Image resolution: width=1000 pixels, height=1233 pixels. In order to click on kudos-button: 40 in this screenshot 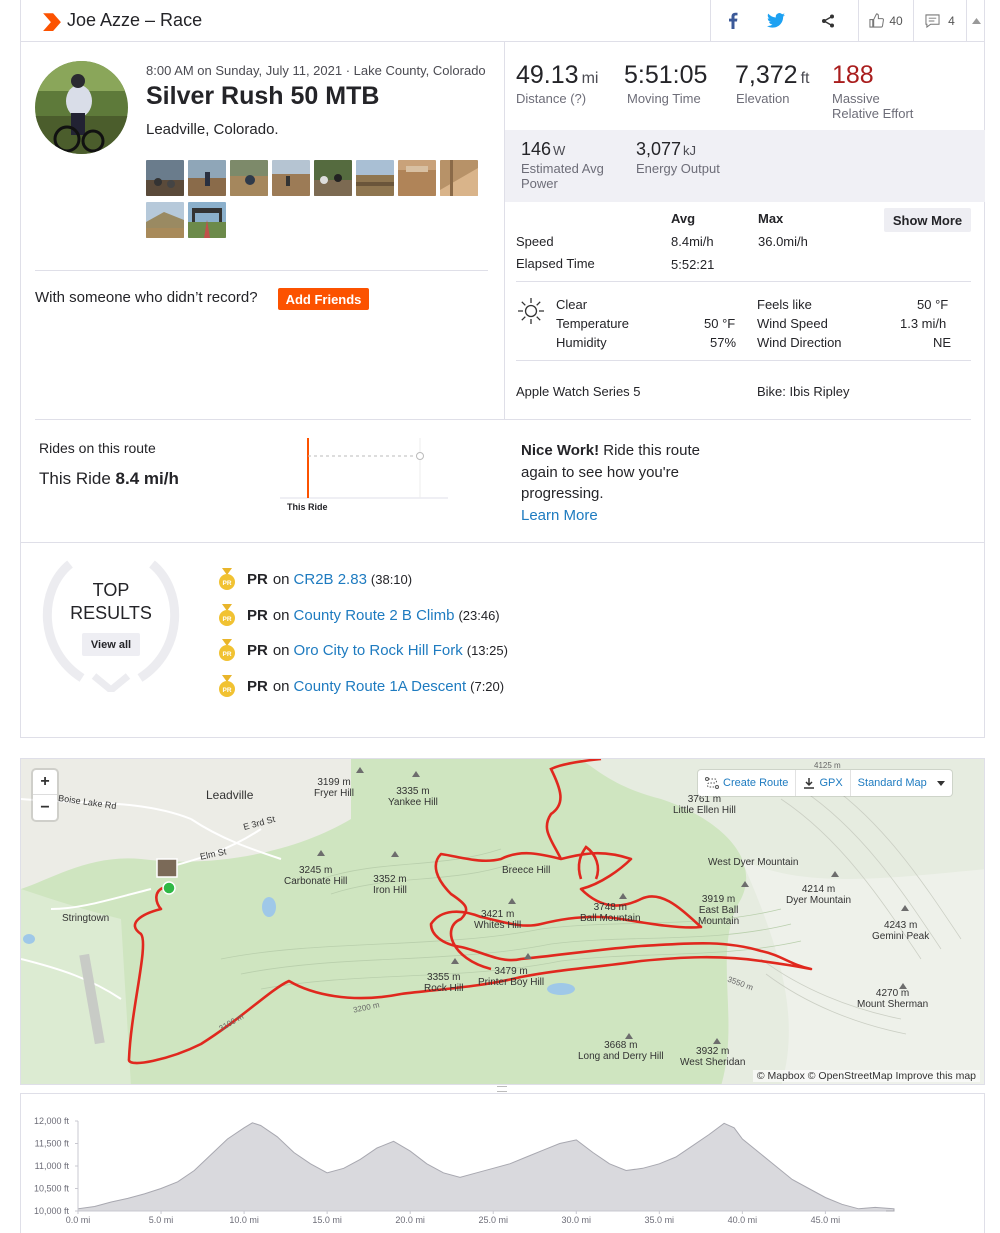, I will do `click(885, 20)`.